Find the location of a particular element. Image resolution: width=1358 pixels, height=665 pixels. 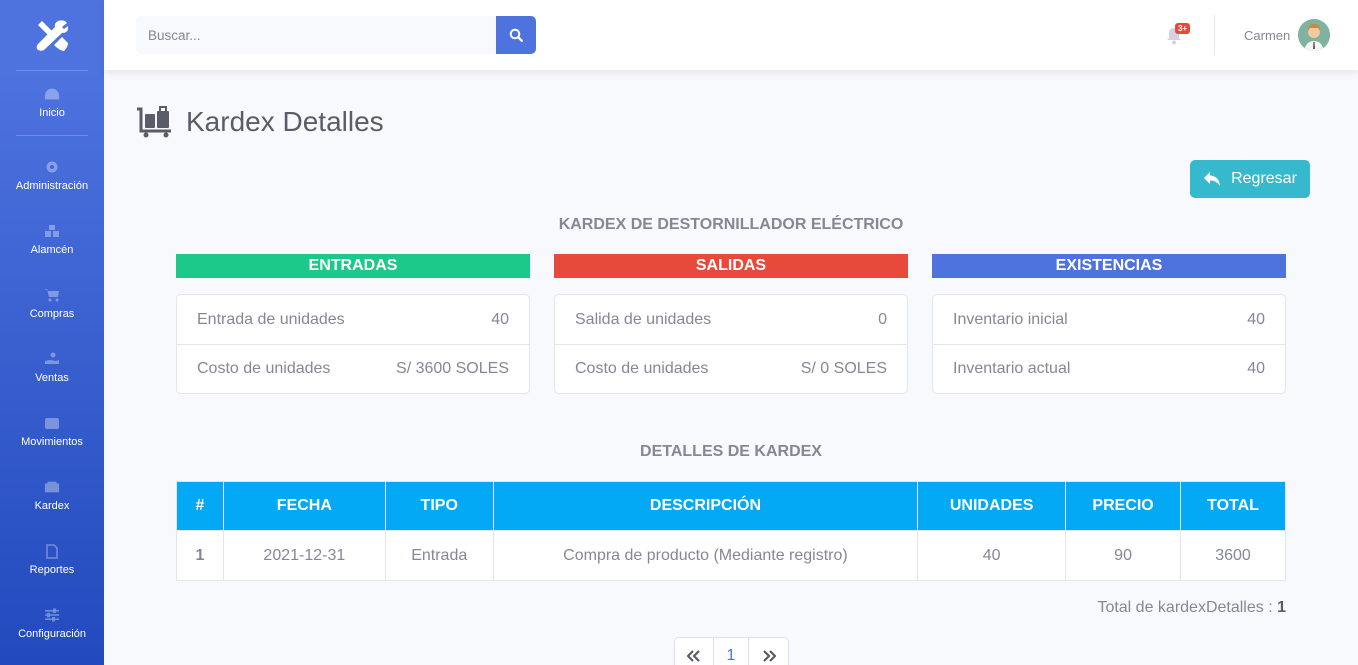

list-item: Costo de unidades S/ 0 SOLES is located at coordinates (731, 368).